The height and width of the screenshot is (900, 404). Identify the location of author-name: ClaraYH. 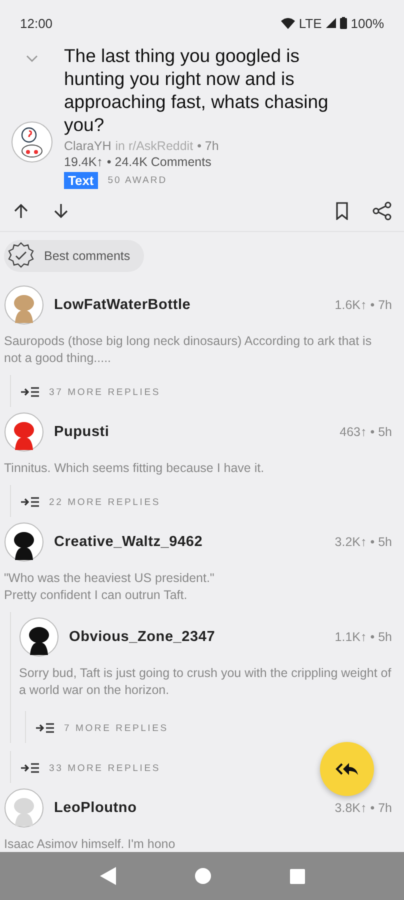
(88, 146).